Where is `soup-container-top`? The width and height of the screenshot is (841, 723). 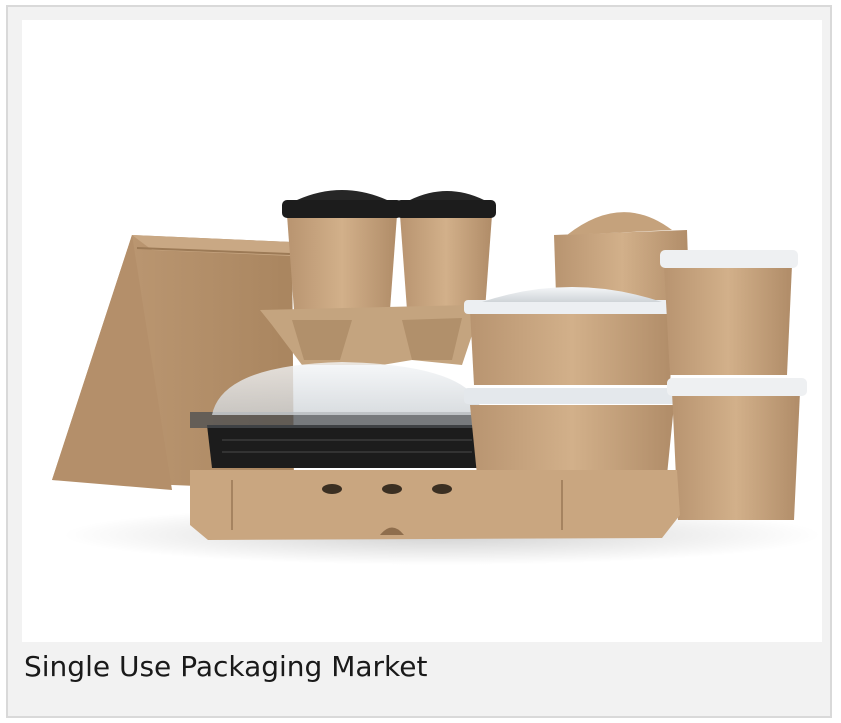
soup-container-top is located at coordinates (729, 312).